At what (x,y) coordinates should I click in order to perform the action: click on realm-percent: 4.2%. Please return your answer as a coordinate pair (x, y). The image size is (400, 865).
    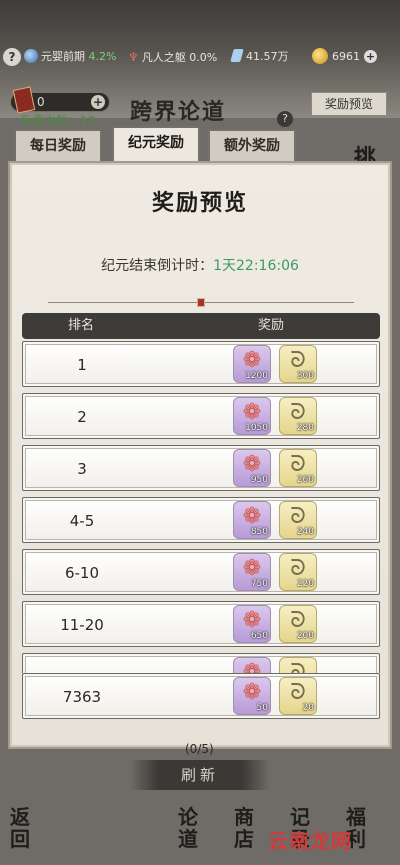
    Looking at the image, I should click on (102, 56).